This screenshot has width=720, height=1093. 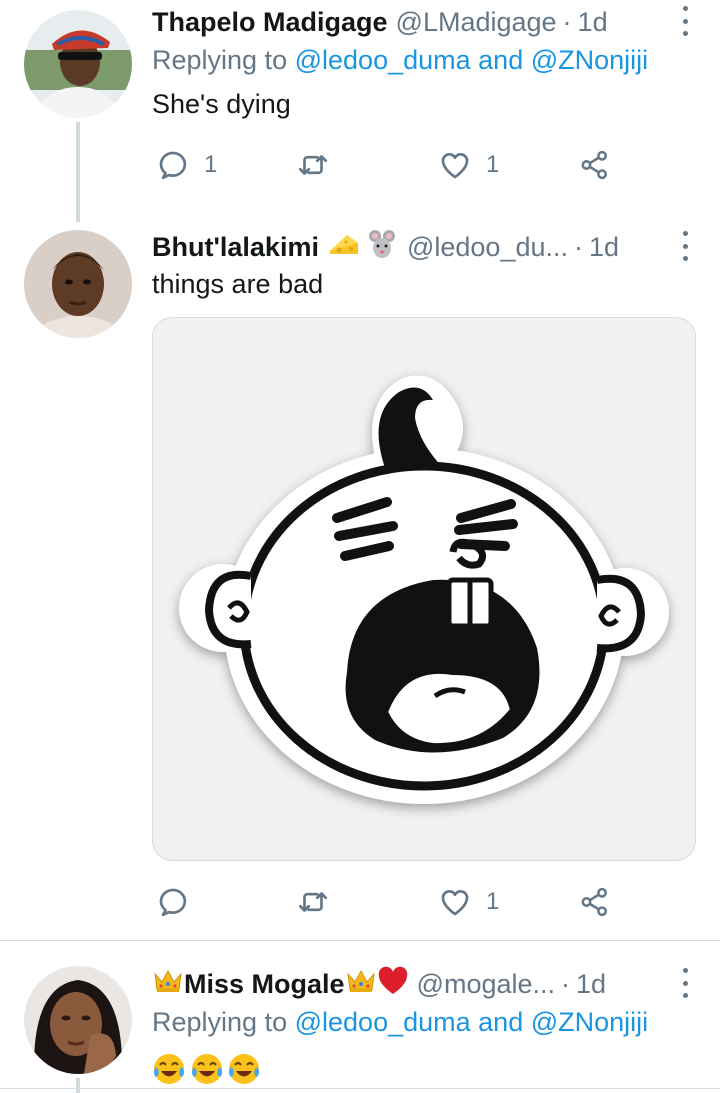 What do you see at coordinates (393, 984) in the screenshot?
I see `red-heart-emoji` at bounding box center [393, 984].